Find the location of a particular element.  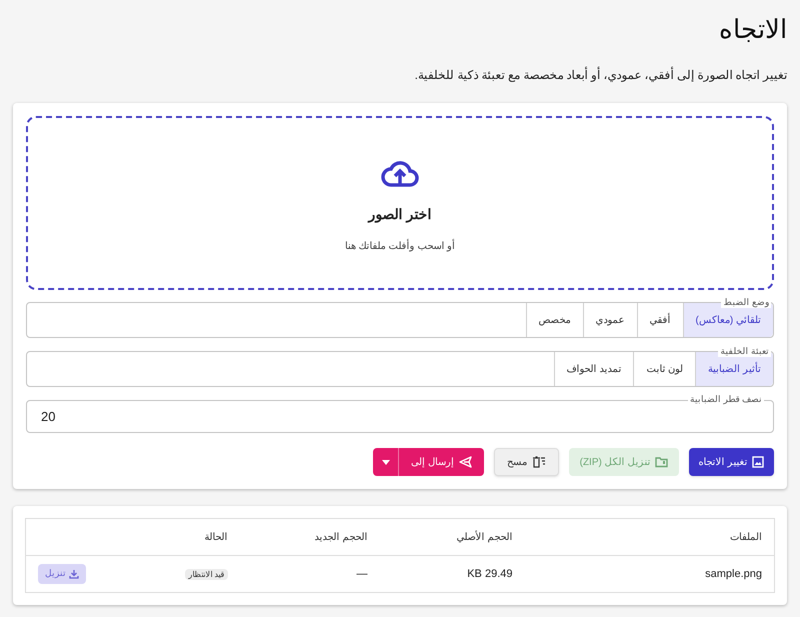

column-header: الحجم الجديد is located at coordinates (341, 537).